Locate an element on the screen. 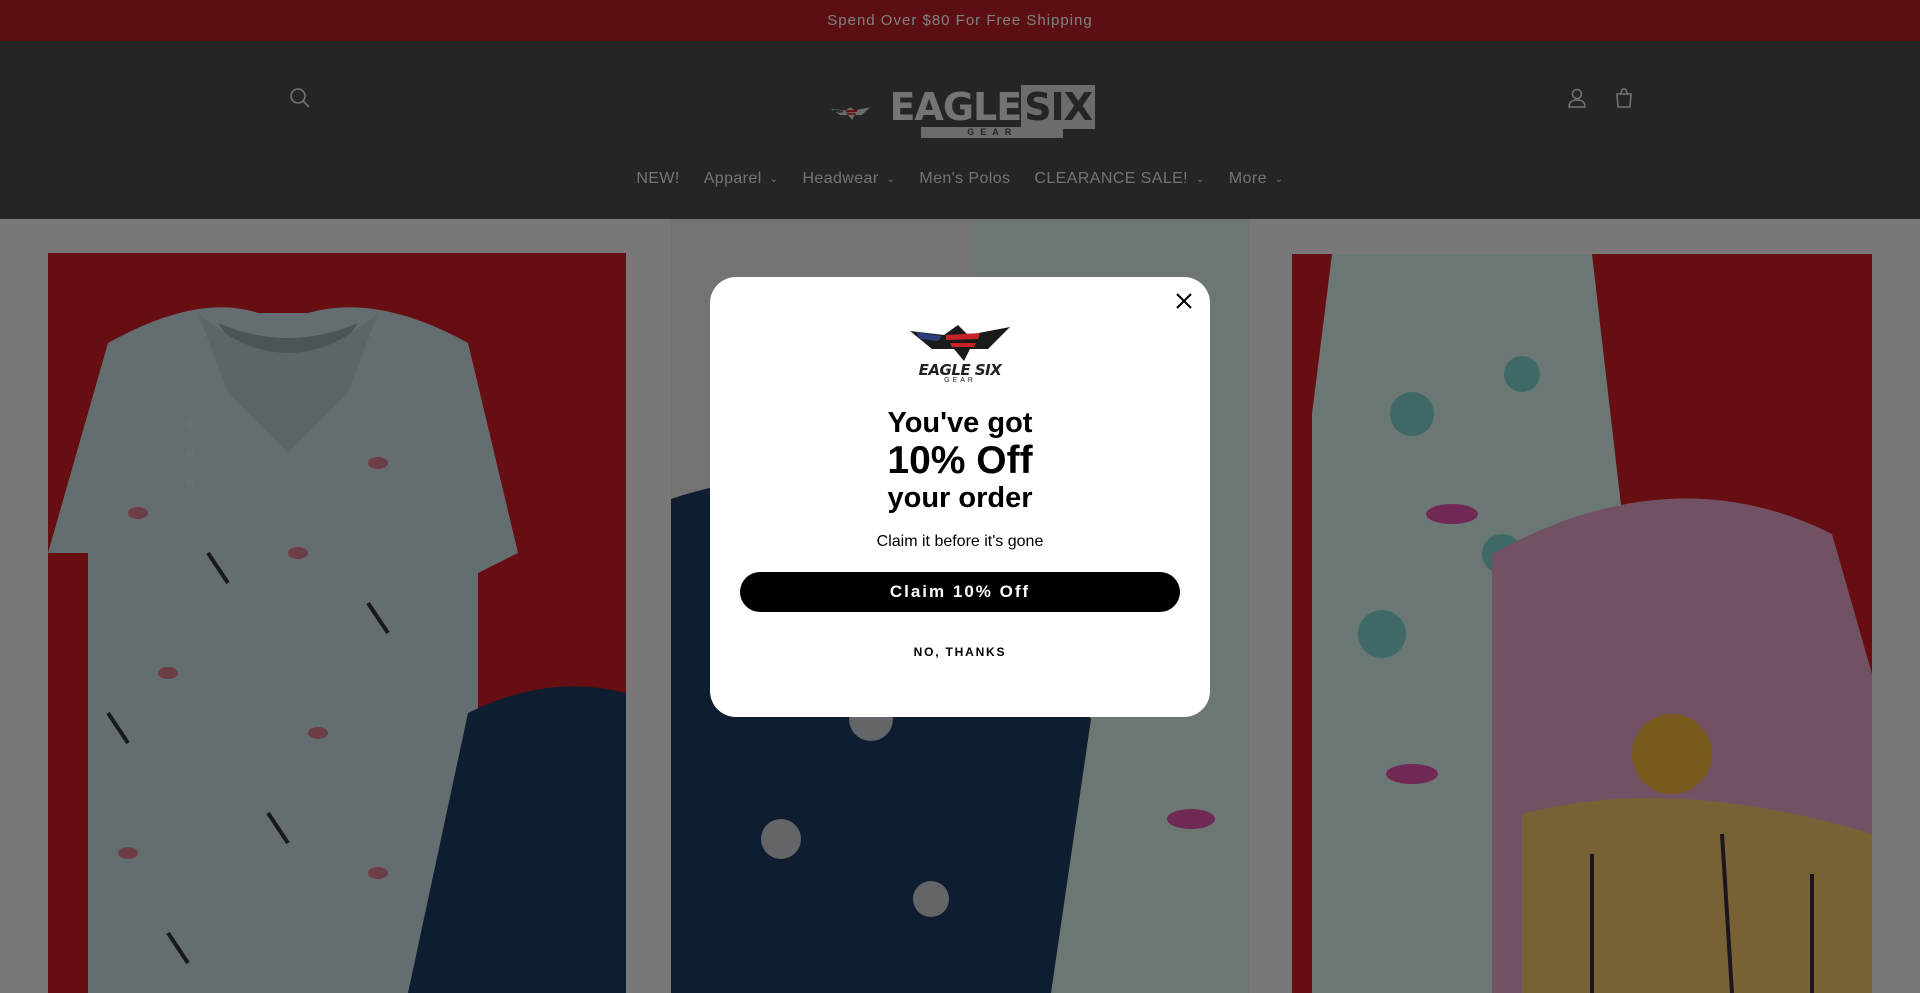 This screenshot has width=1920, height=993. popup-headline-line-3: your order is located at coordinates (960, 498).